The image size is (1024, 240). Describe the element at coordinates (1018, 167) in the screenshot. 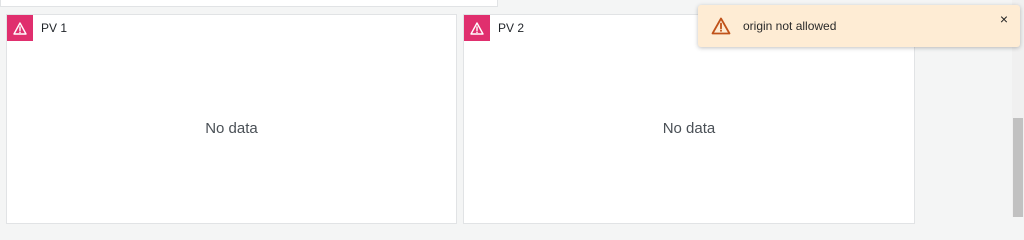

I see `scrollbar-thumb` at that location.